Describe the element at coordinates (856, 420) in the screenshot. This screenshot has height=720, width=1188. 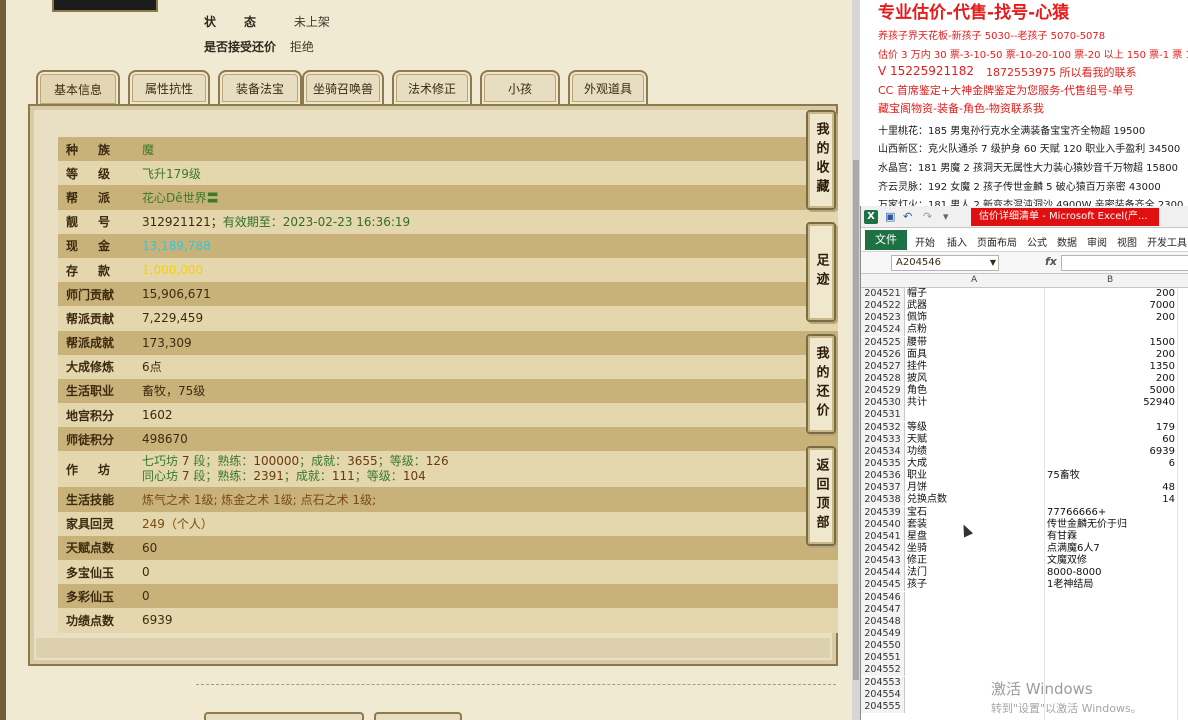
I see `scrollbar-thumb` at that location.